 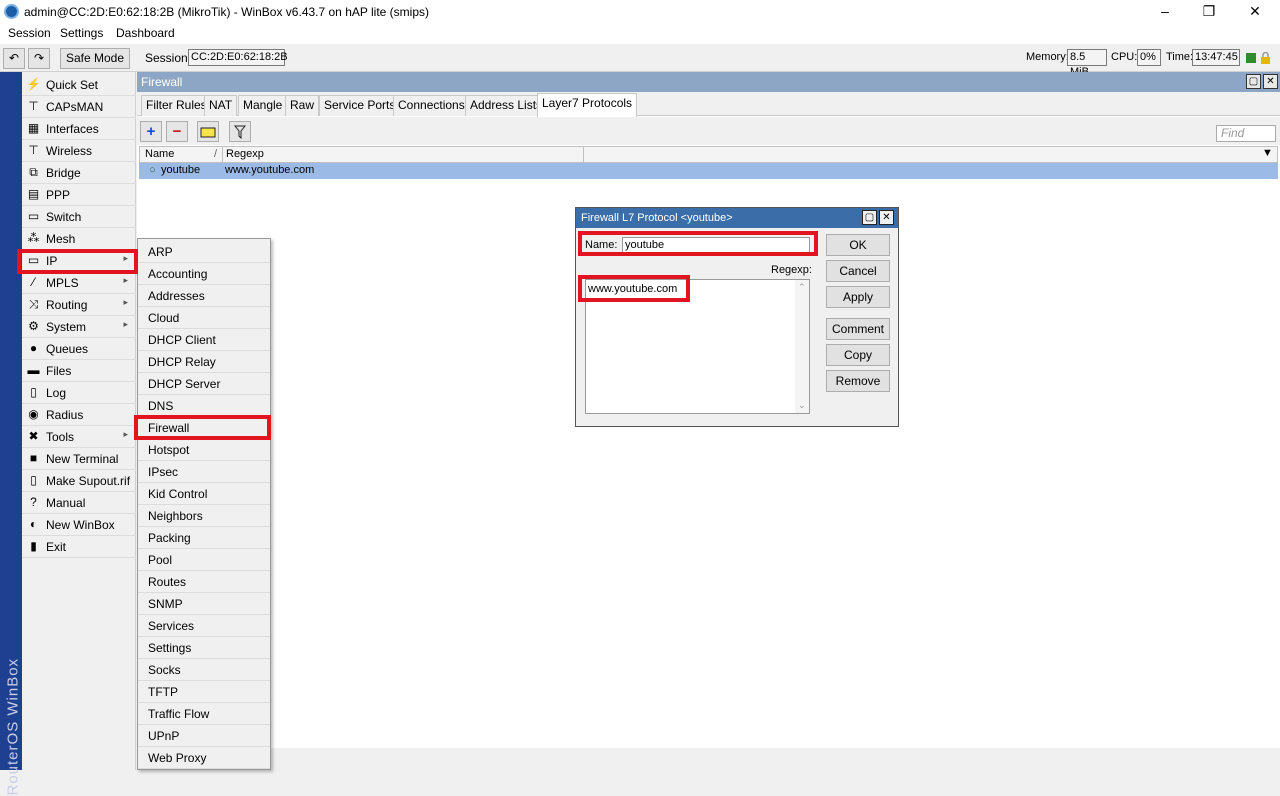 What do you see at coordinates (79, 503) in the screenshot?
I see `sidebar-item-manual: ? Manual` at bounding box center [79, 503].